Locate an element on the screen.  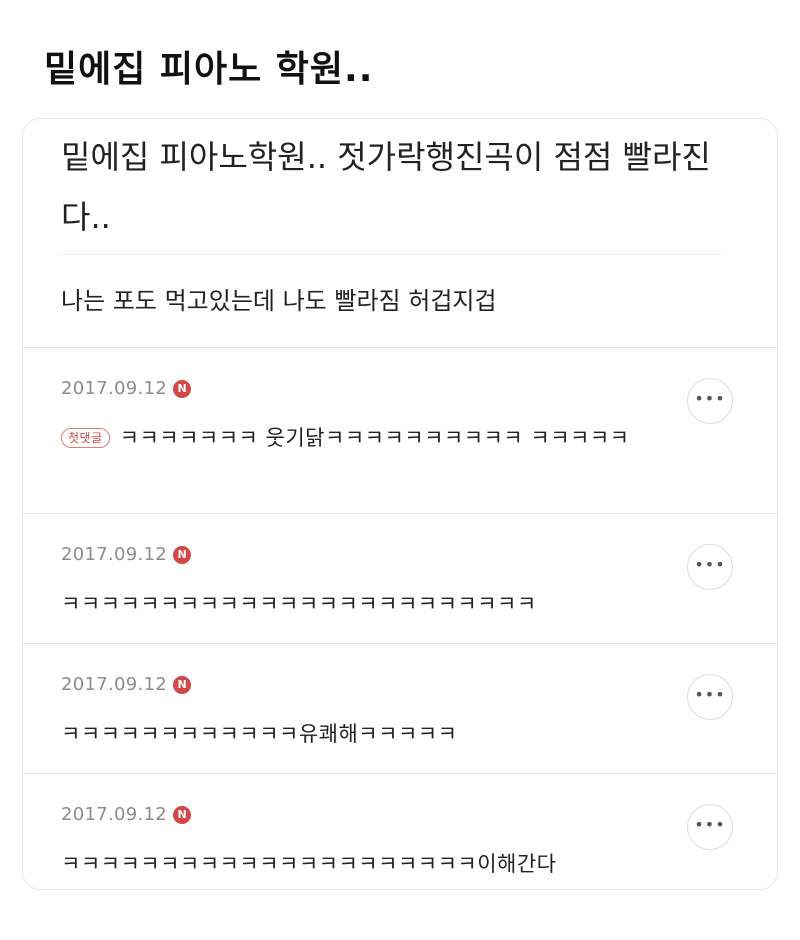
post-body: 나는 포도 먹고있는데 나도 빨라짐 허겁지겁 is located at coordinates (279, 301).